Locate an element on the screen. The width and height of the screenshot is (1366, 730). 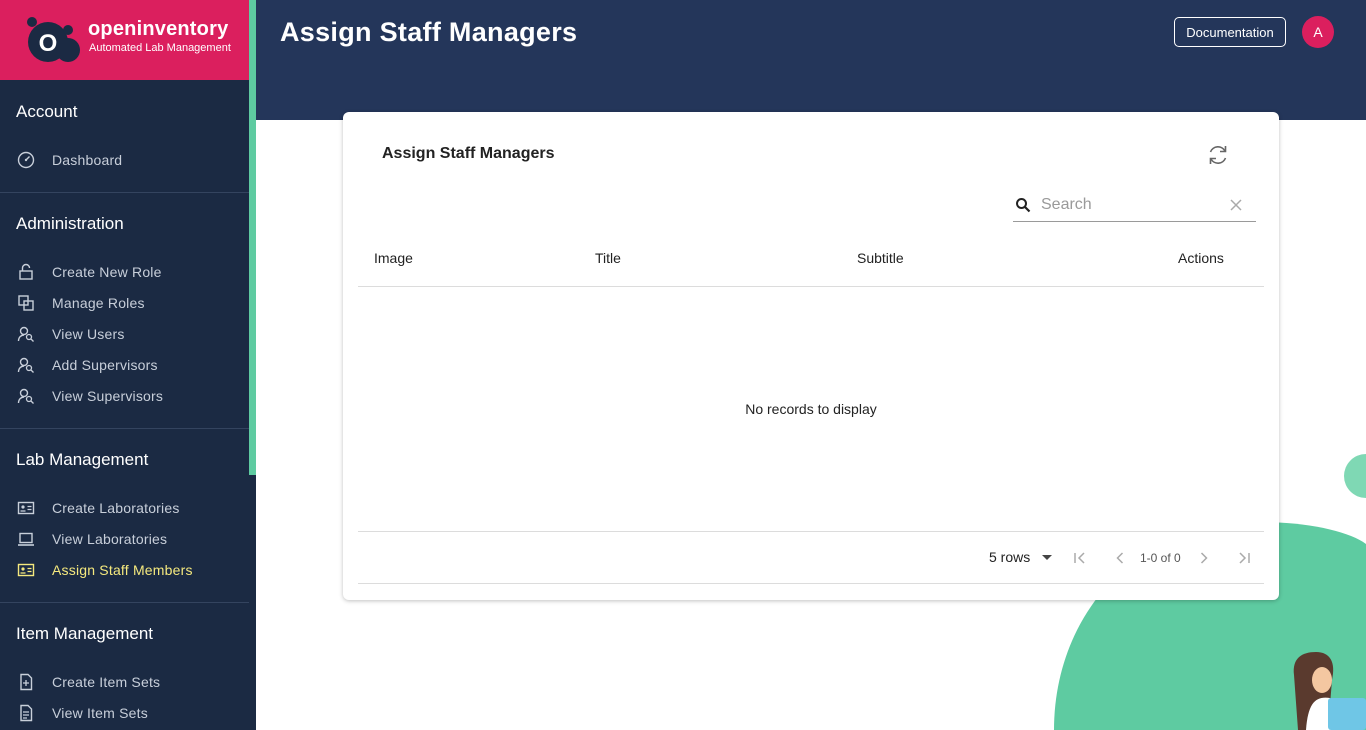
search-icon is located at coordinates (1023, 205).